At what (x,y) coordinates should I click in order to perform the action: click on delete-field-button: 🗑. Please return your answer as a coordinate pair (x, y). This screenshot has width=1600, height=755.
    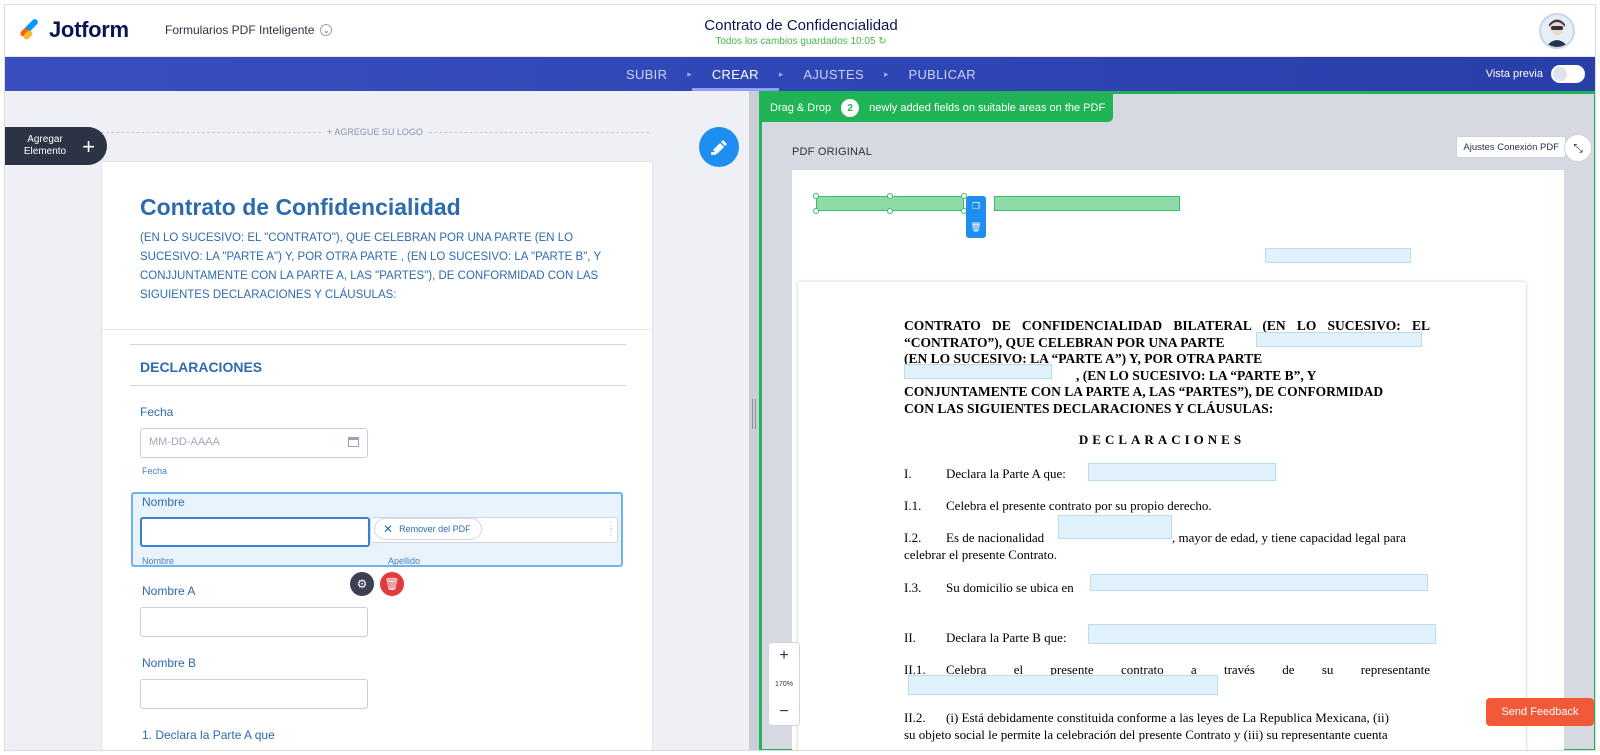
    Looking at the image, I should click on (392, 584).